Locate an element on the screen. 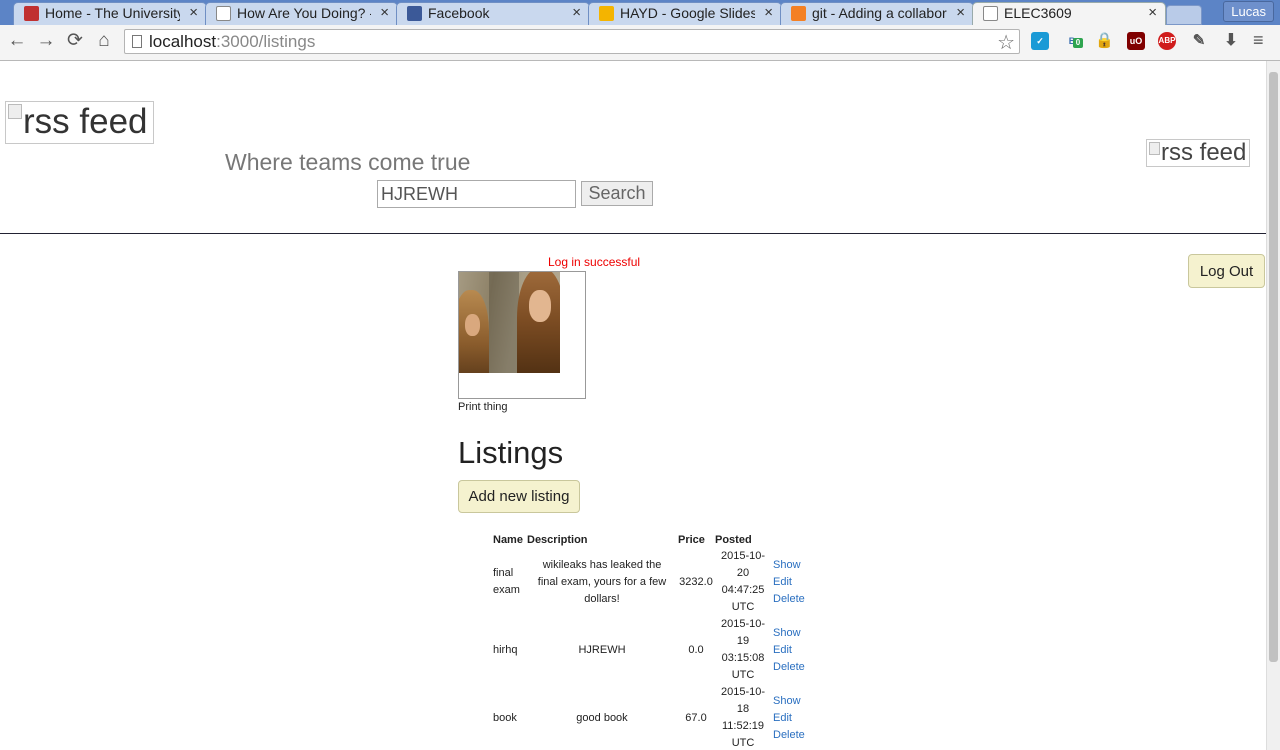 The height and width of the screenshot is (750, 1280). google-slides-icon is located at coordinates (606, 13).